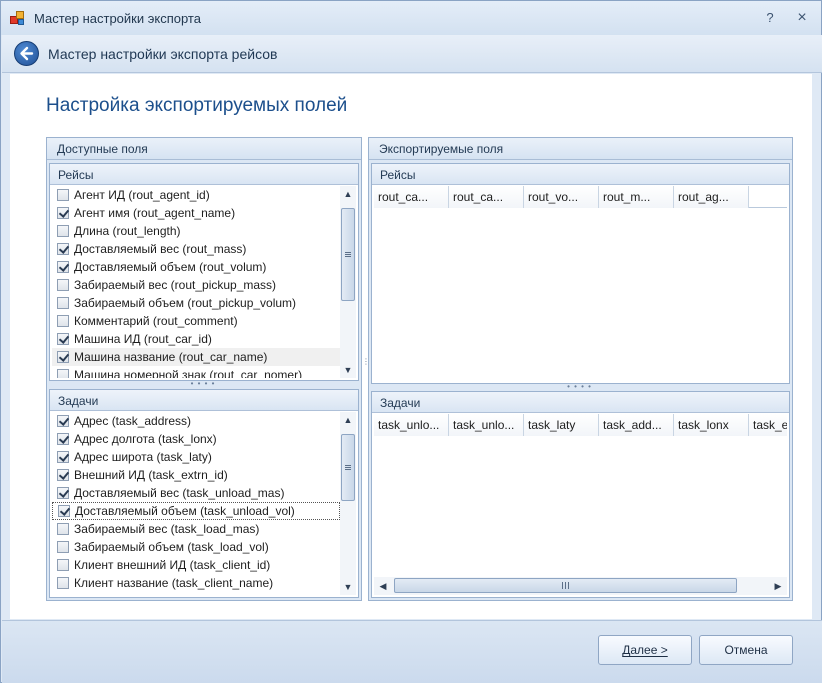  I want to click on available-splitter: • • • •, so click(203, 384).